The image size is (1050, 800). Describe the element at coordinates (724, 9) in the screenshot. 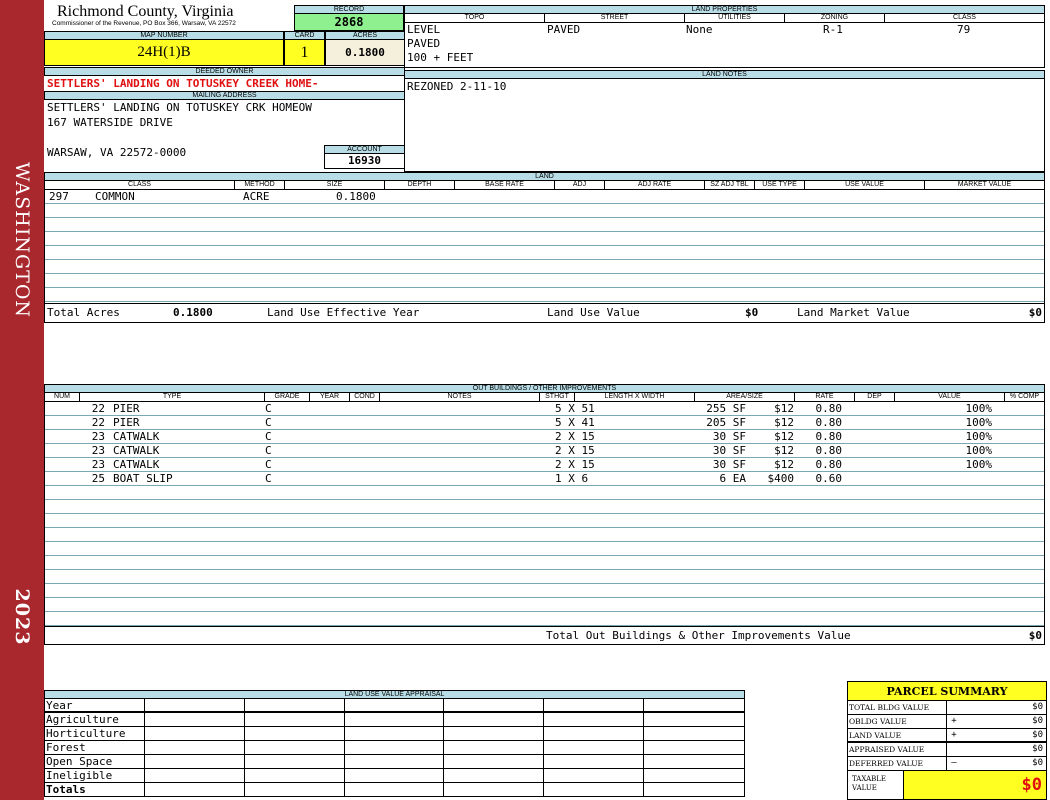

I see `land-properties-title: LAND PROPERTIES` at that location.